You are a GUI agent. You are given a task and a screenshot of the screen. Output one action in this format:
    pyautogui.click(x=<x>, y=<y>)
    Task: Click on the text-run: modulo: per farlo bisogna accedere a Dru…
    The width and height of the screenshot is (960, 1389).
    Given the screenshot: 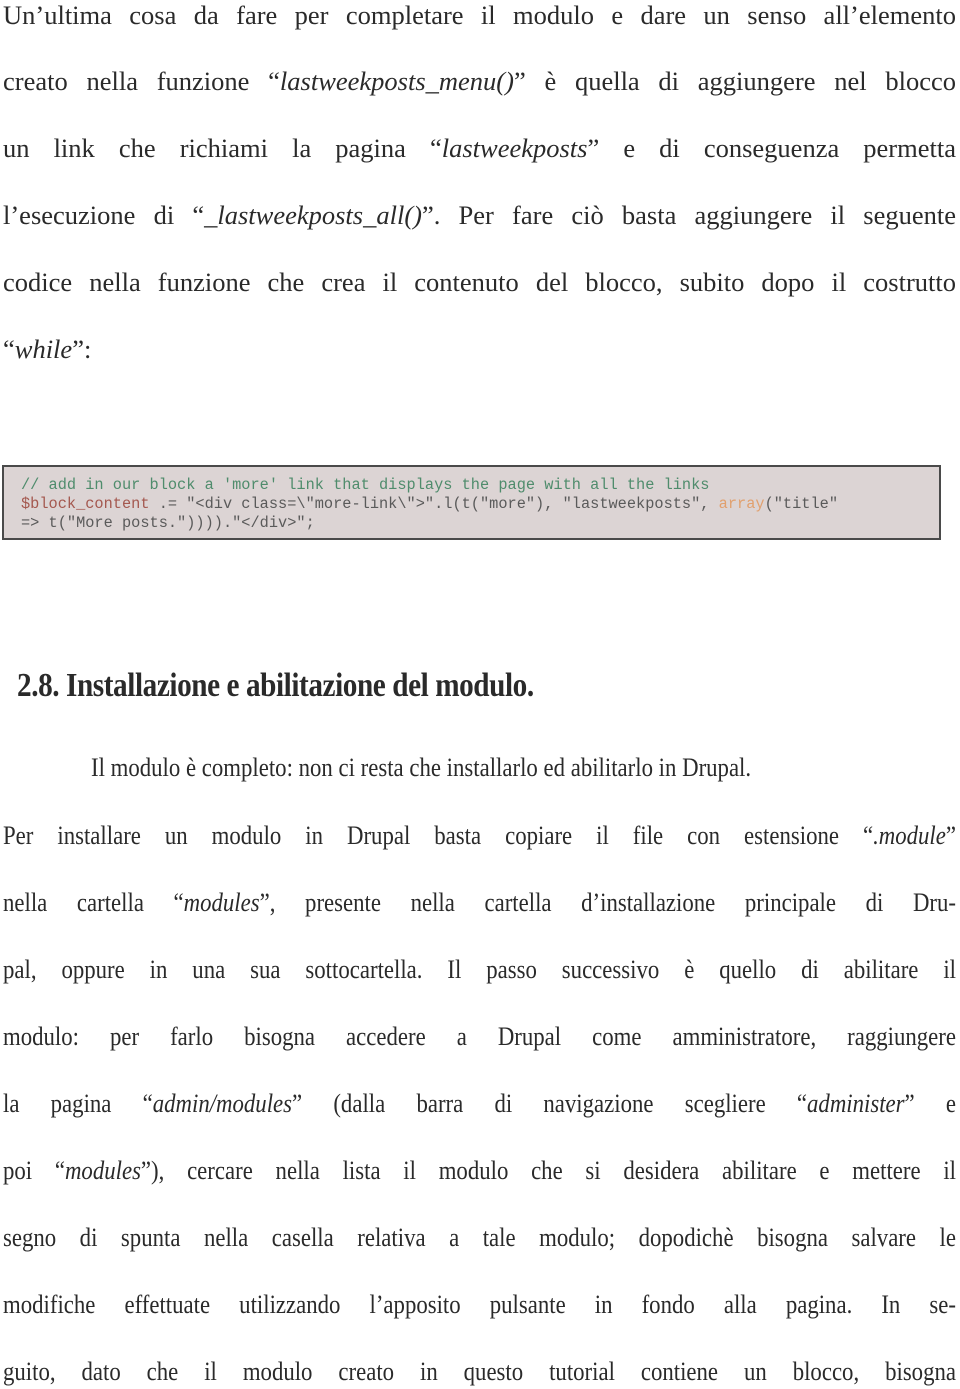 What is the action you would take?
    pyautogui.click(x=479, y=1036)
    